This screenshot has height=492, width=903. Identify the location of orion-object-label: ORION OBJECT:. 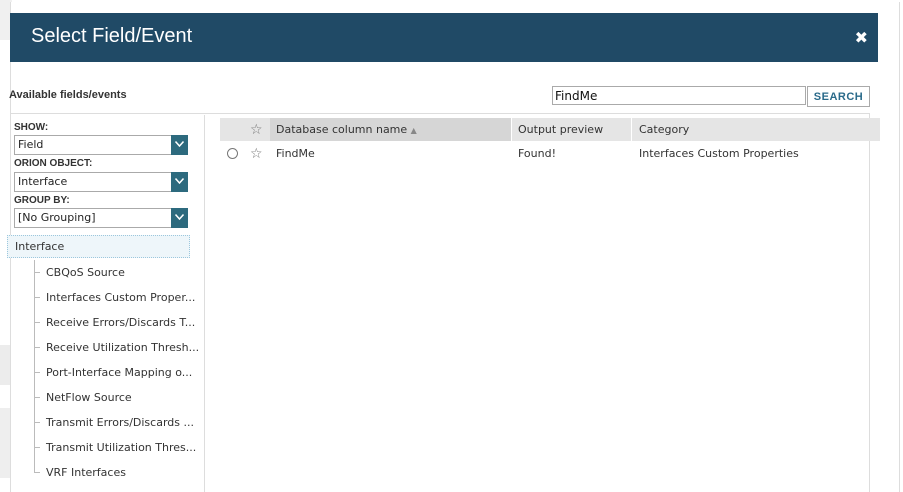
(53, 163).